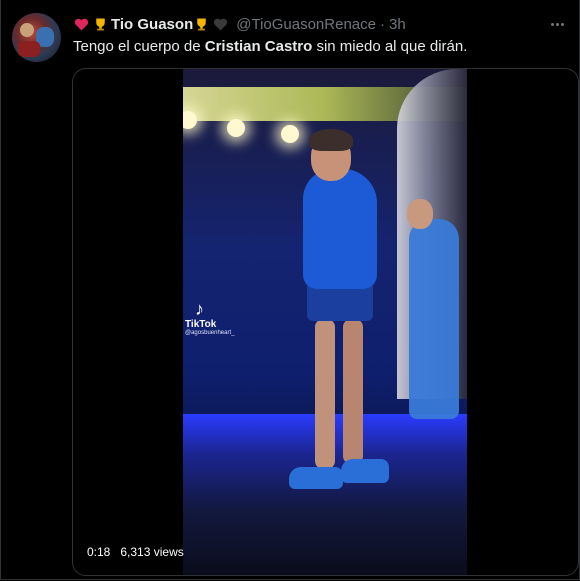 The width and height of the screenshot is (580, 581). Describe the element at coordinates (331, 140) in the screenshot. I see `performer-hair` at that location.